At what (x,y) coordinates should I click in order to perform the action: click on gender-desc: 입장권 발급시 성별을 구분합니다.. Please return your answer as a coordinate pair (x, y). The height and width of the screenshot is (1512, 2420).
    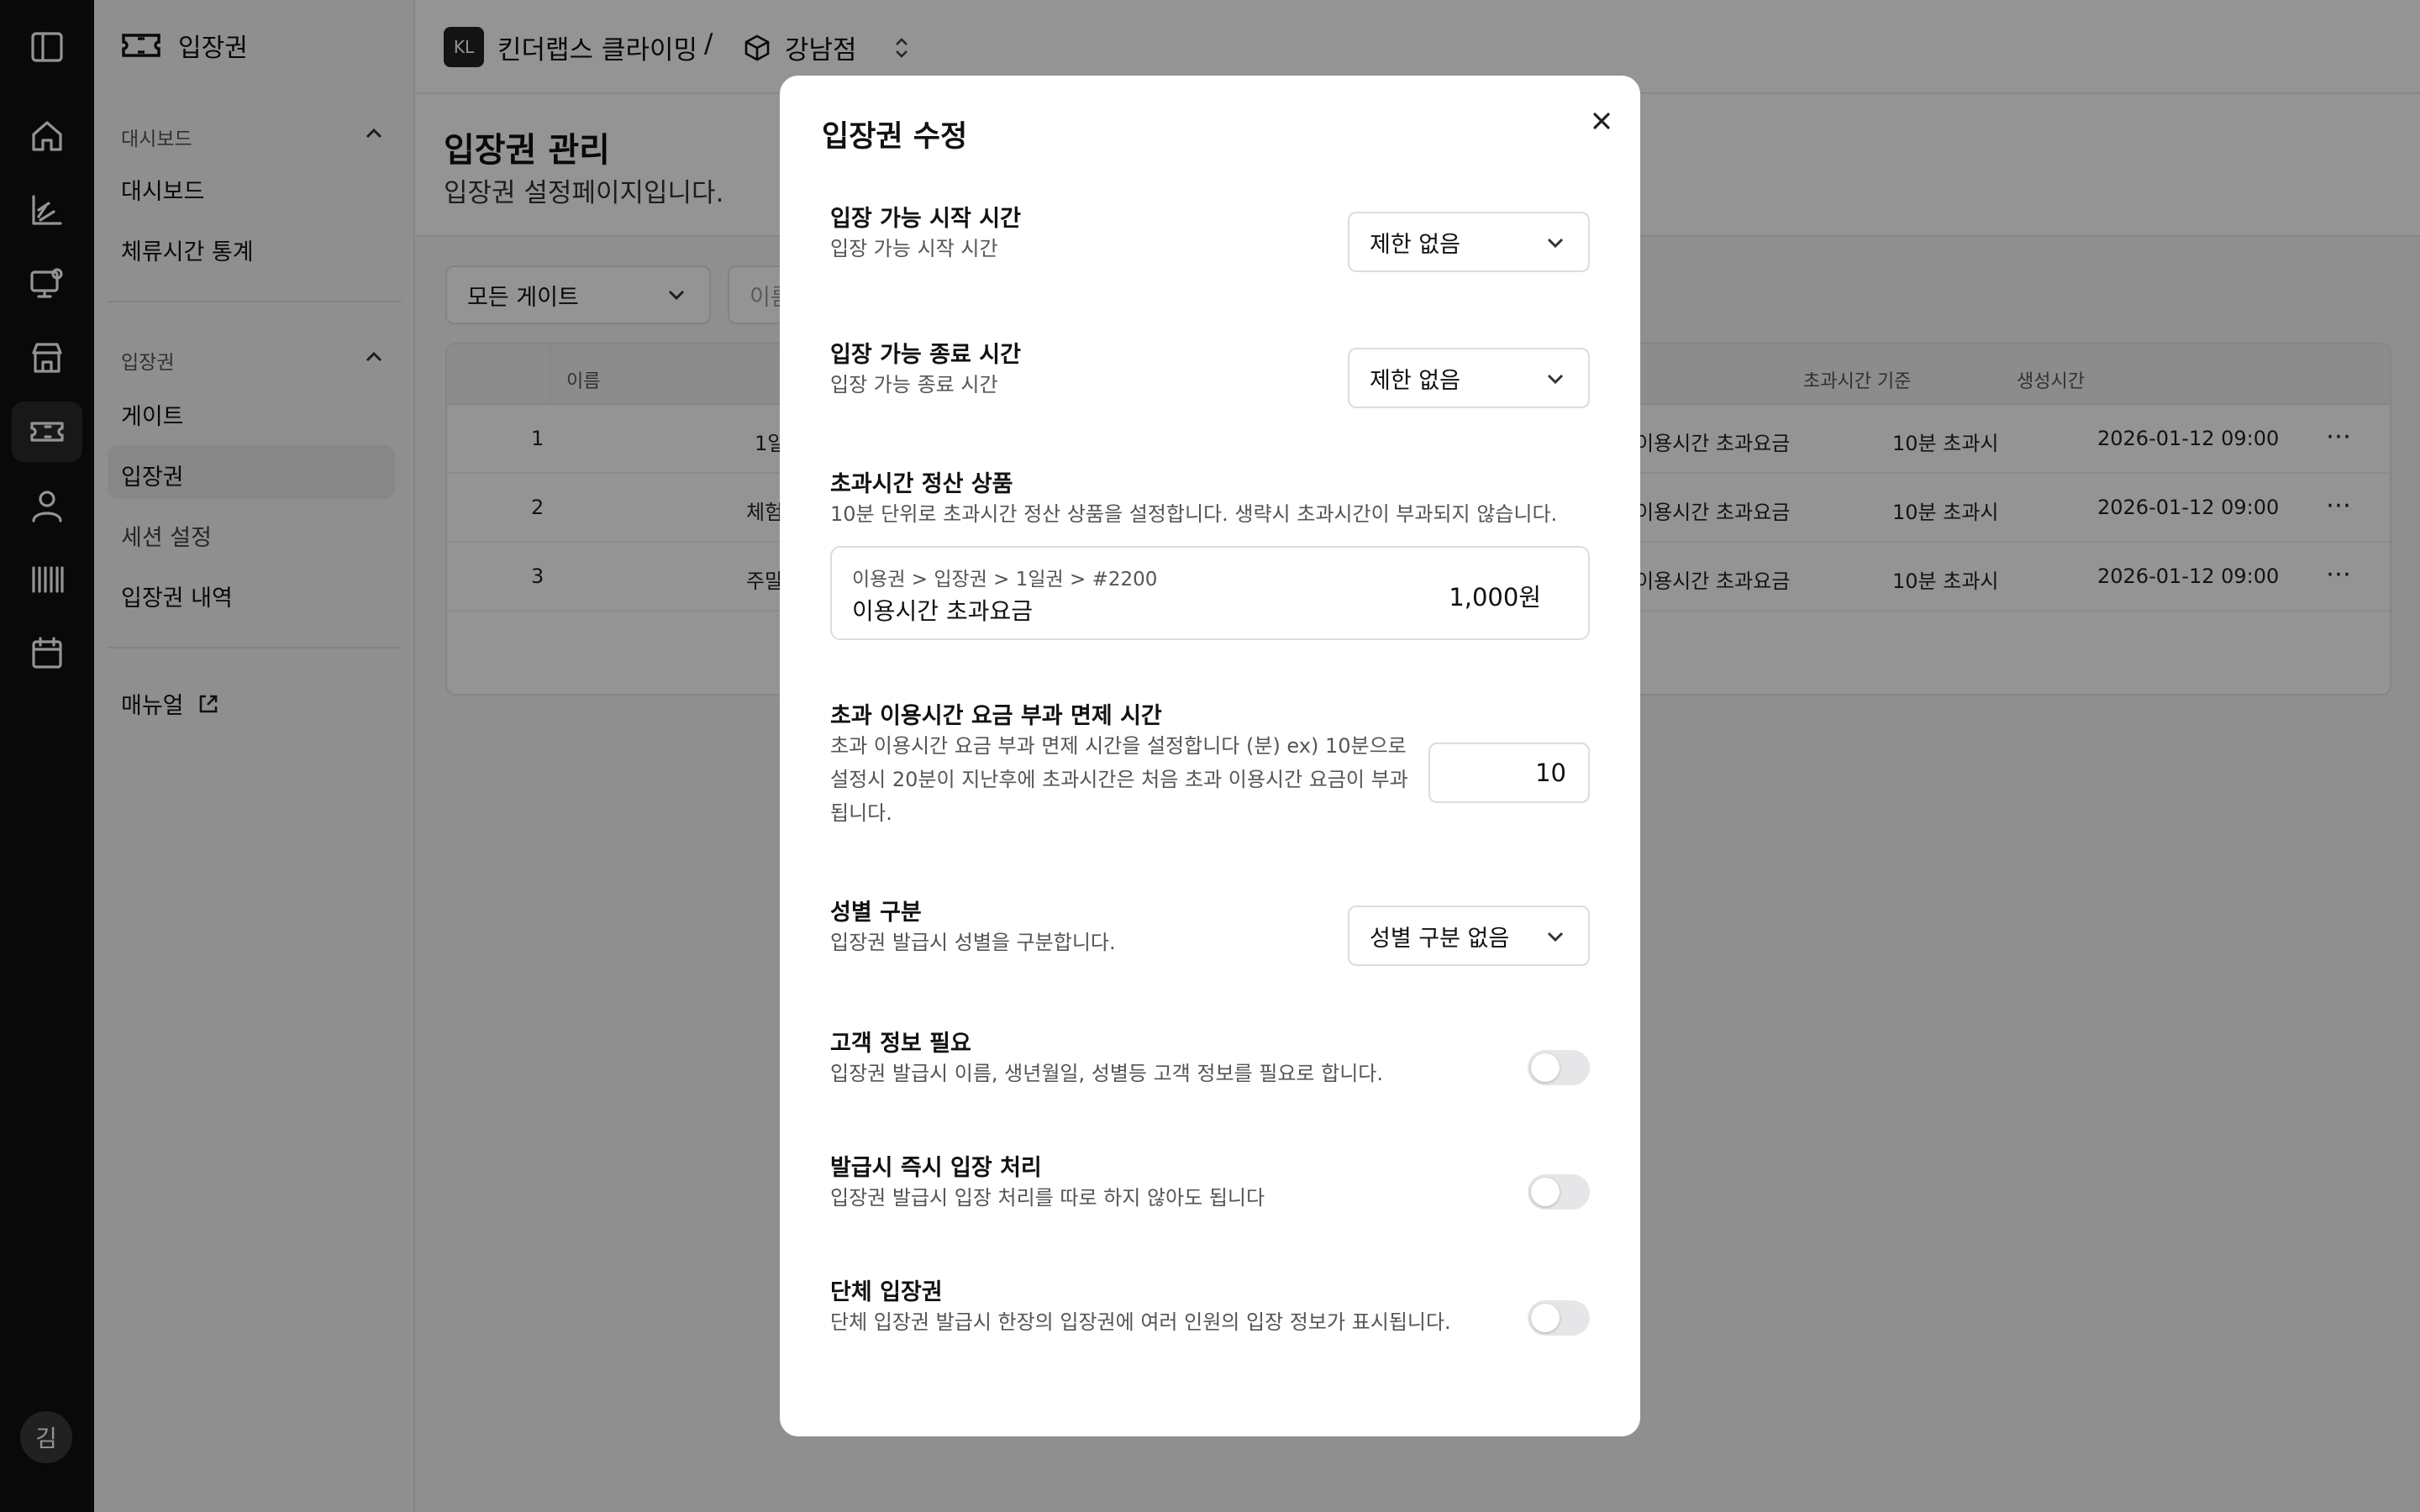
    Looking at the image, I should click on (973, 942).